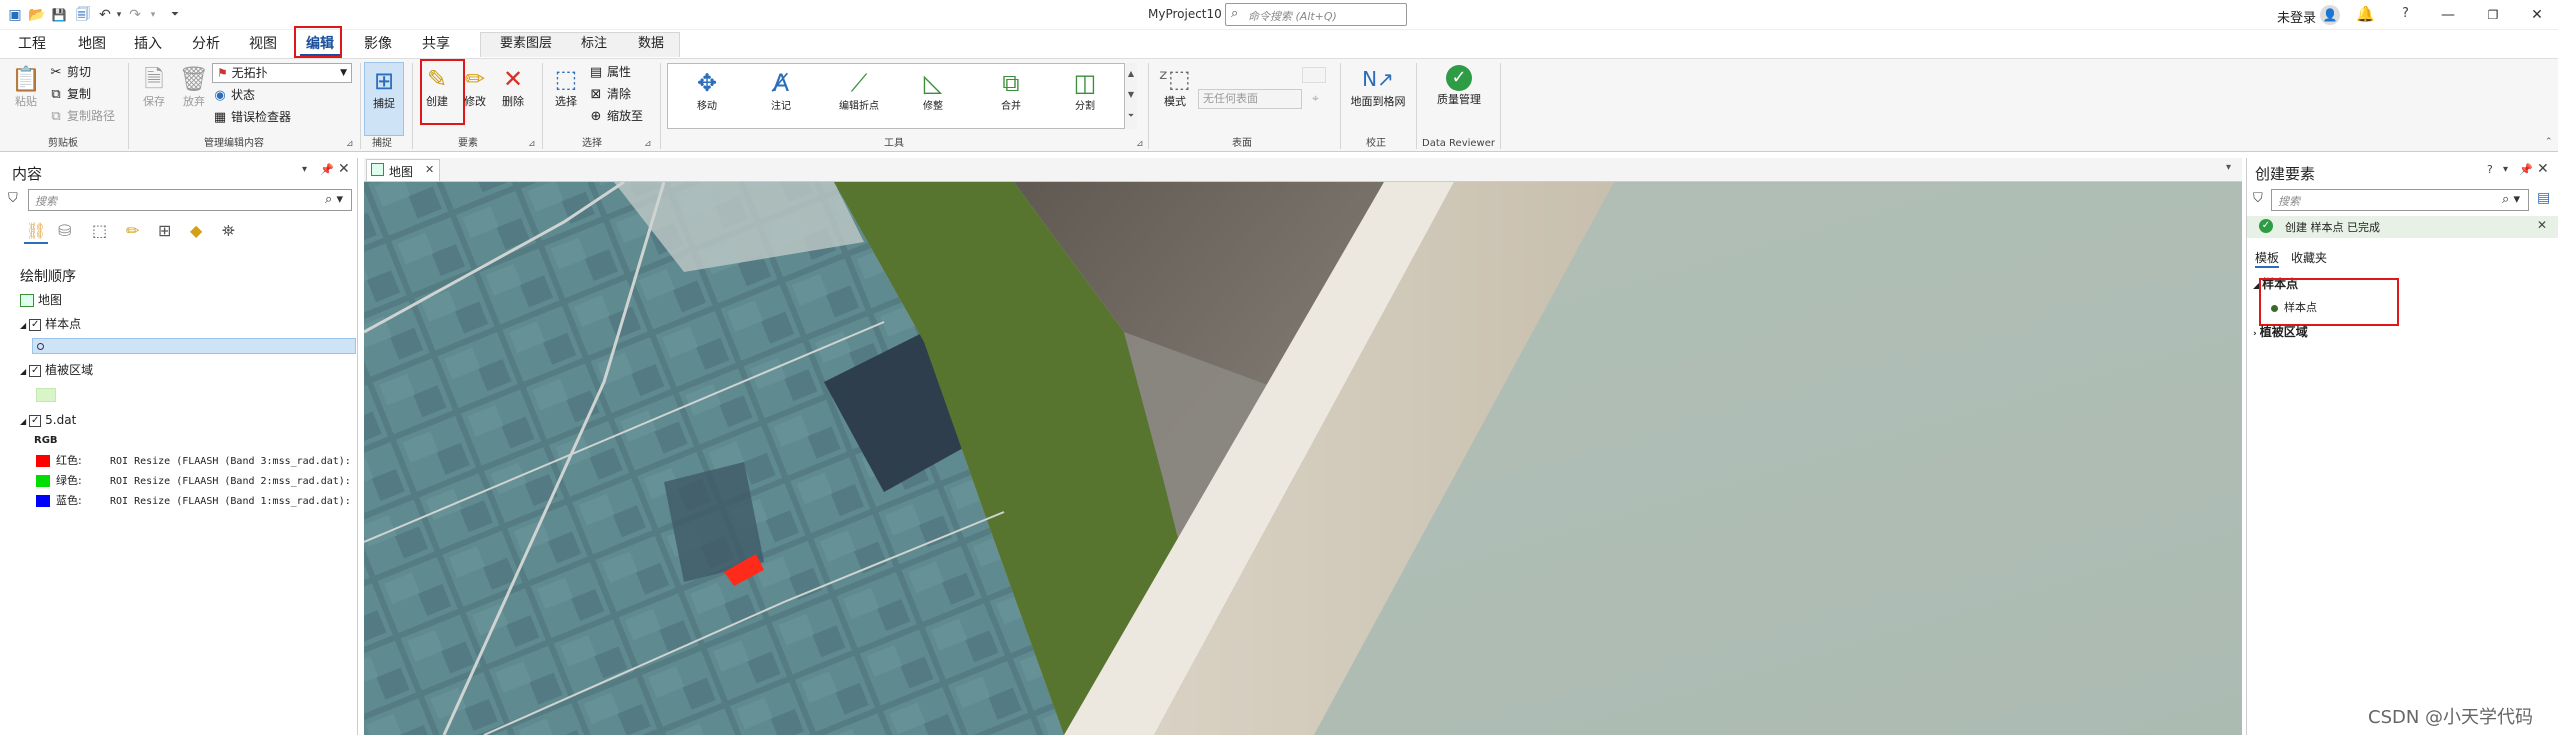 The height and width of the screenshot is (735, 2558). What do you see at coordinates (1085, 90) in the screenshot?
I see `tool-split: ◫ 分割` at bounding box center [1085, 90].